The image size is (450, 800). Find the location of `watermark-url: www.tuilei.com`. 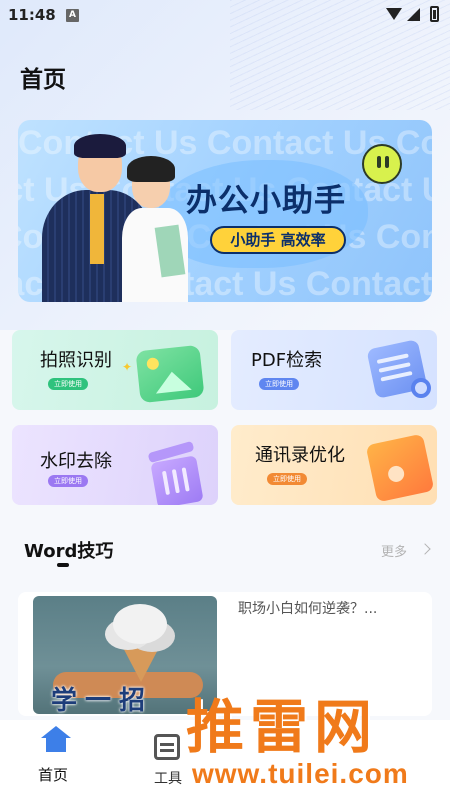

watermark-url: www.tuilei.com is located at coordinates (300, 773).